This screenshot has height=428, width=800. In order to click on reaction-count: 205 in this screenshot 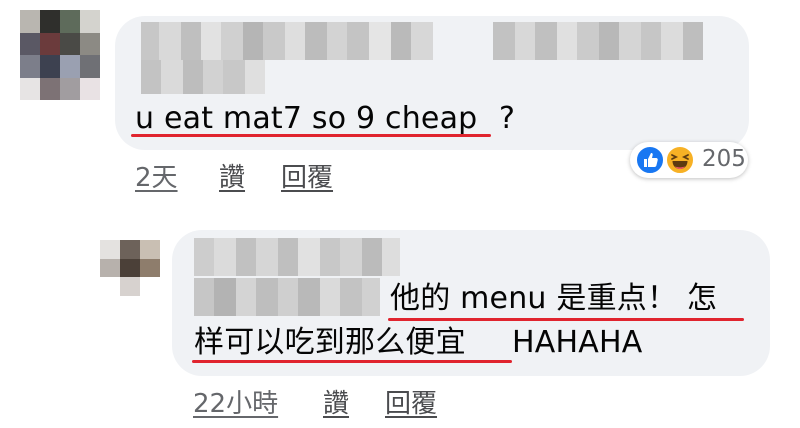, I will do `click(724, 159)`.